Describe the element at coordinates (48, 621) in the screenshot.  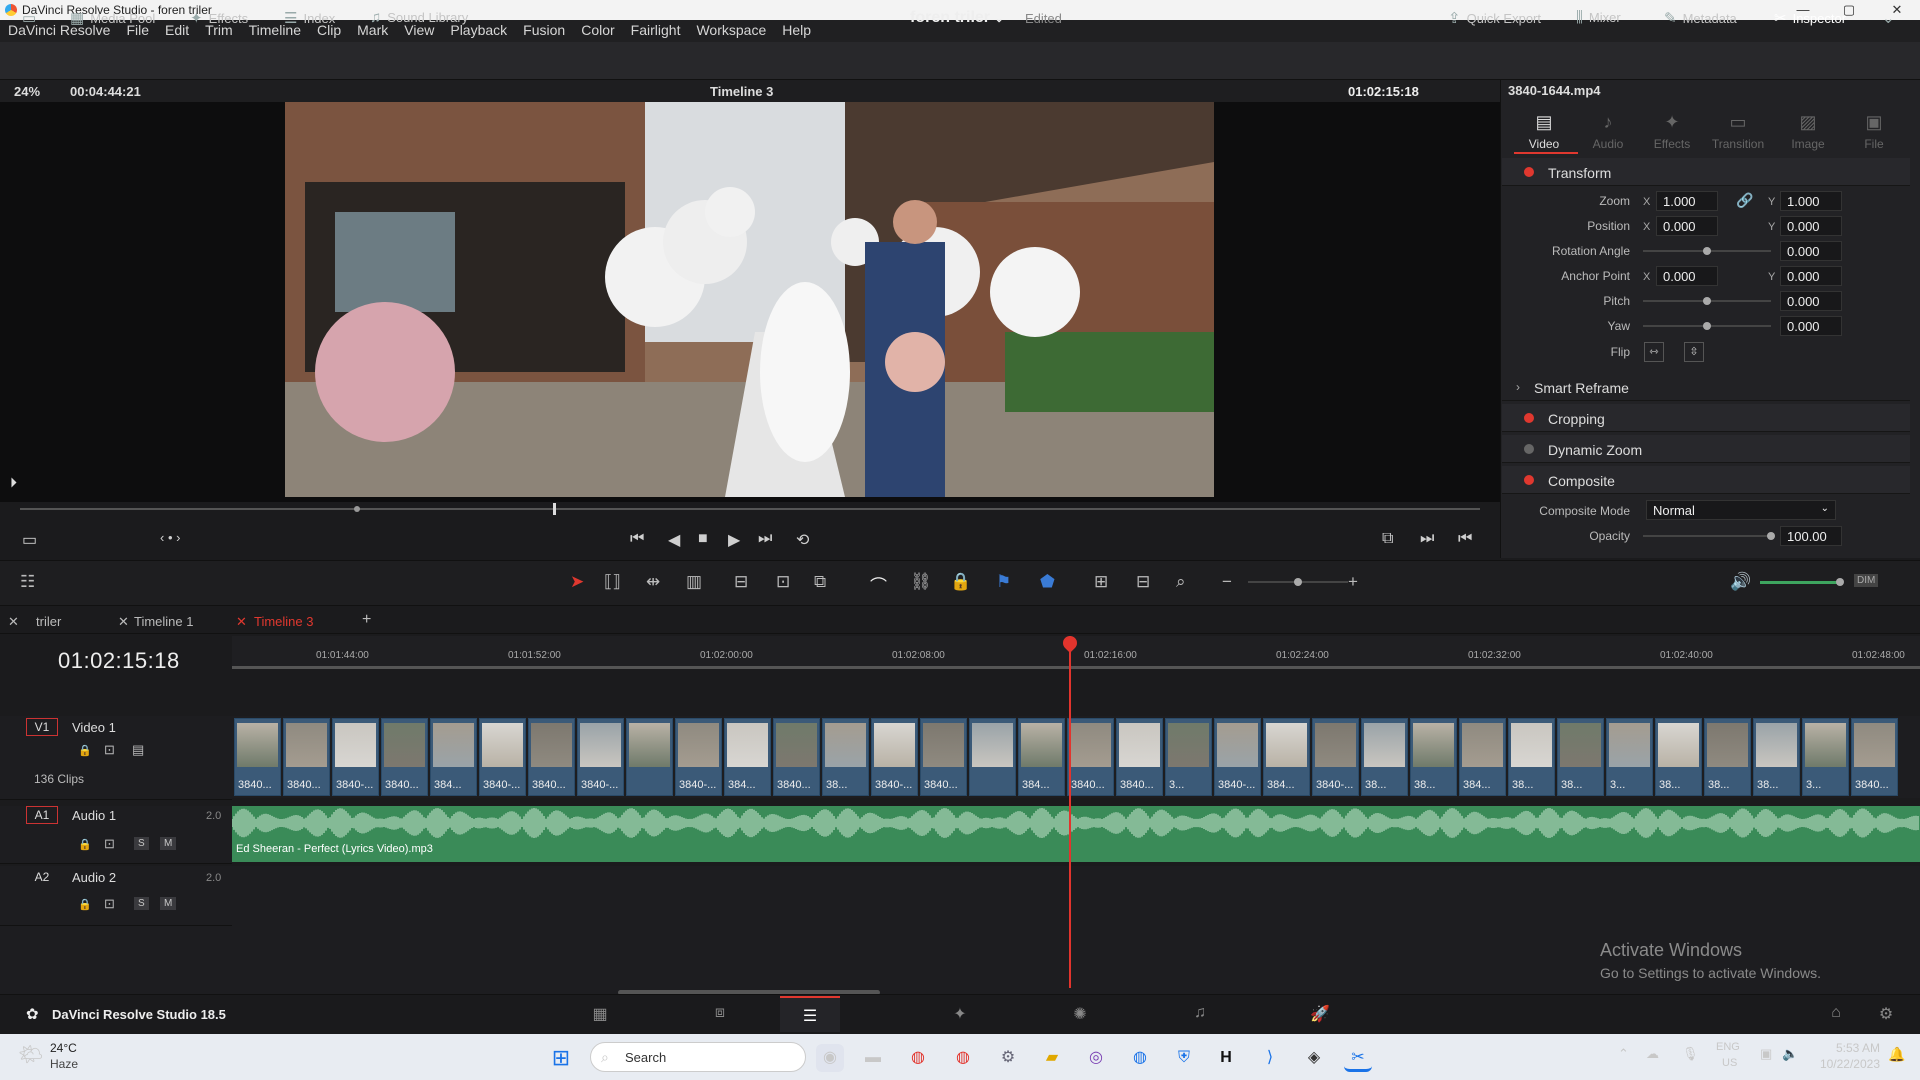
I see `tab-triler: triler` at that location.